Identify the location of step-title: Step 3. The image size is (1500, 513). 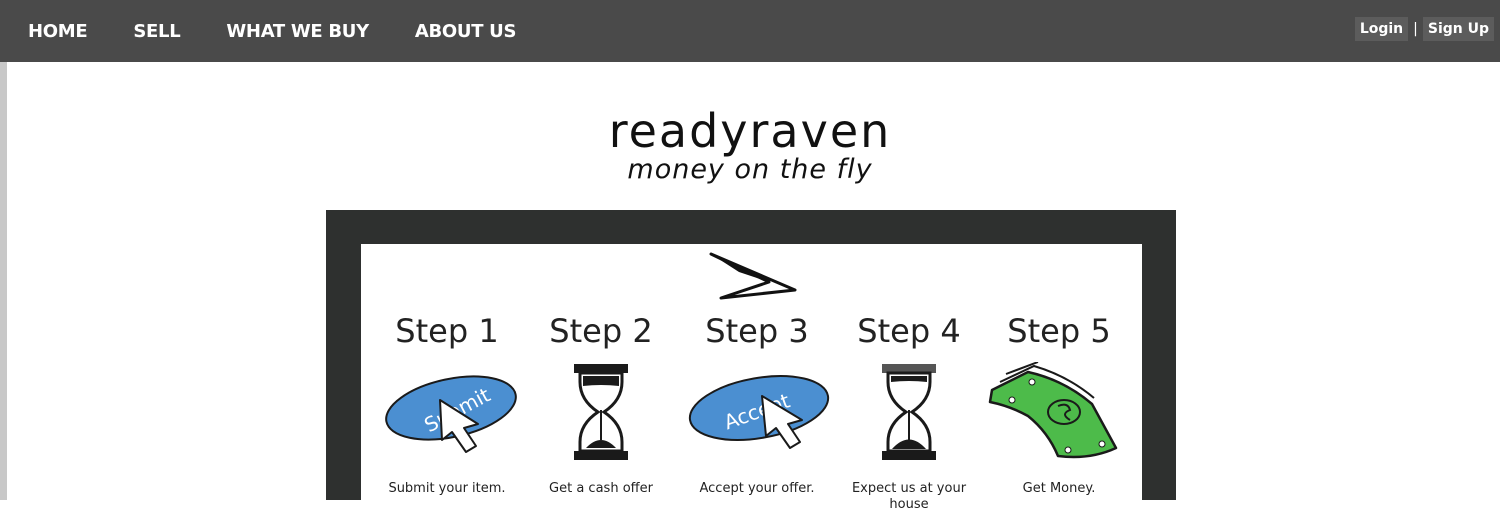
(757, 331).